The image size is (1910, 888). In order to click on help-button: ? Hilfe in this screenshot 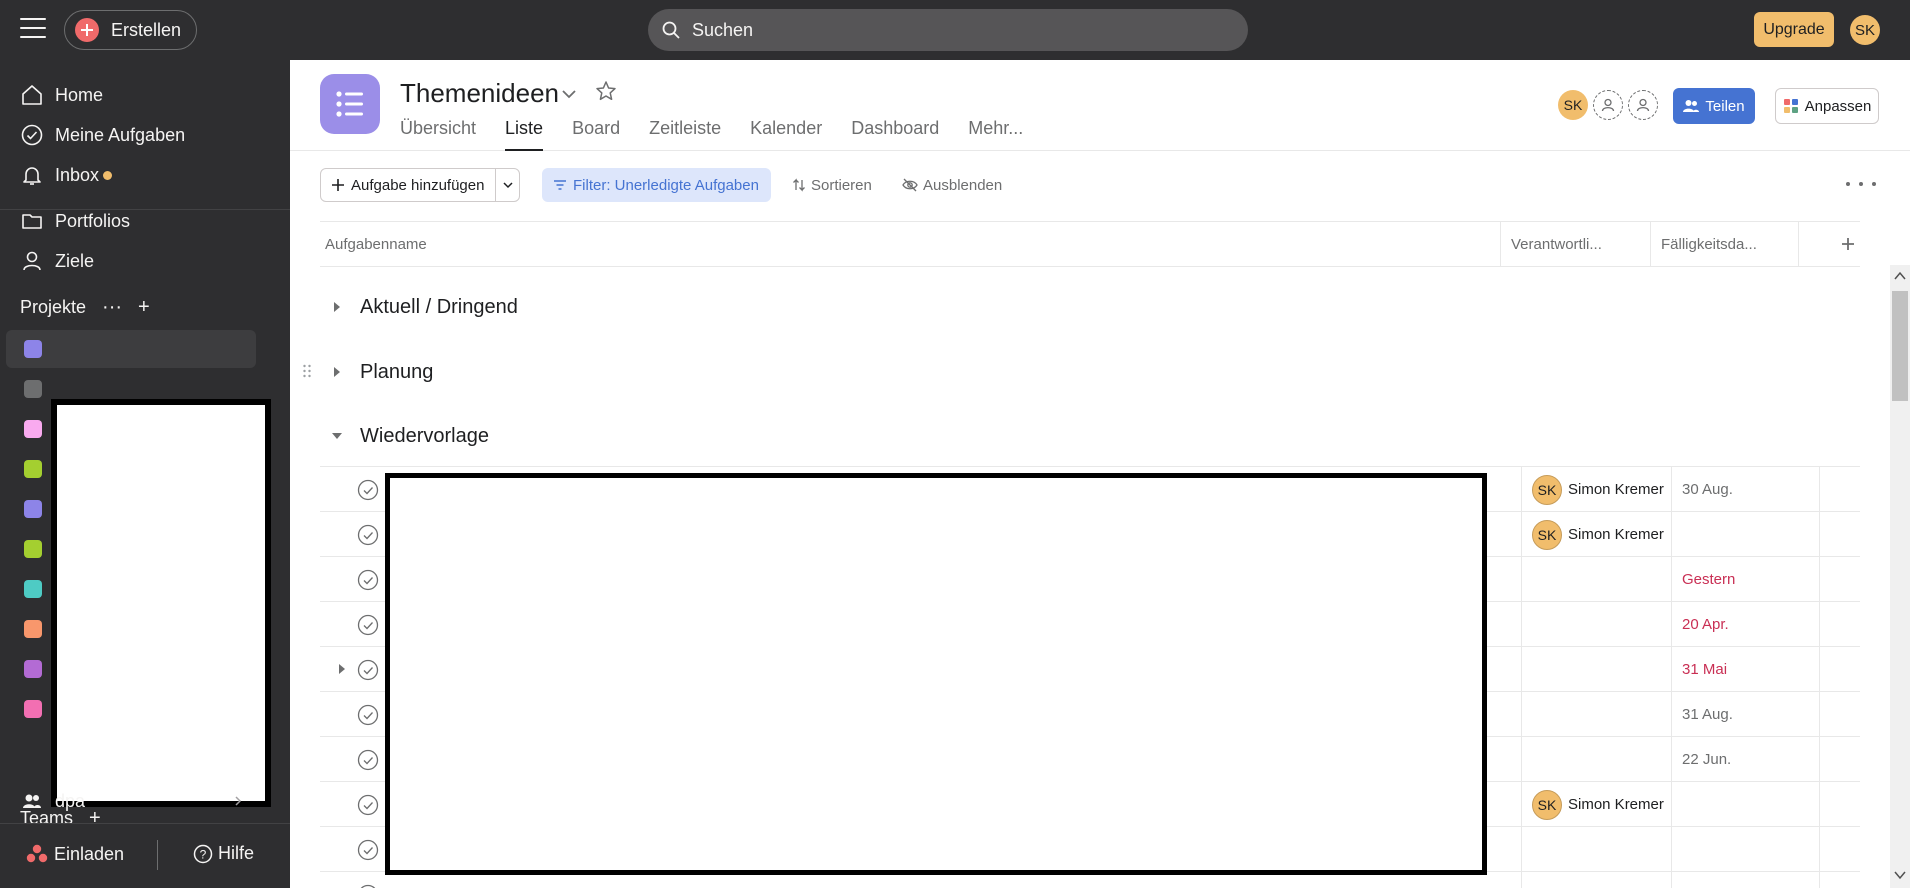, I will do `click(223, 853)`.